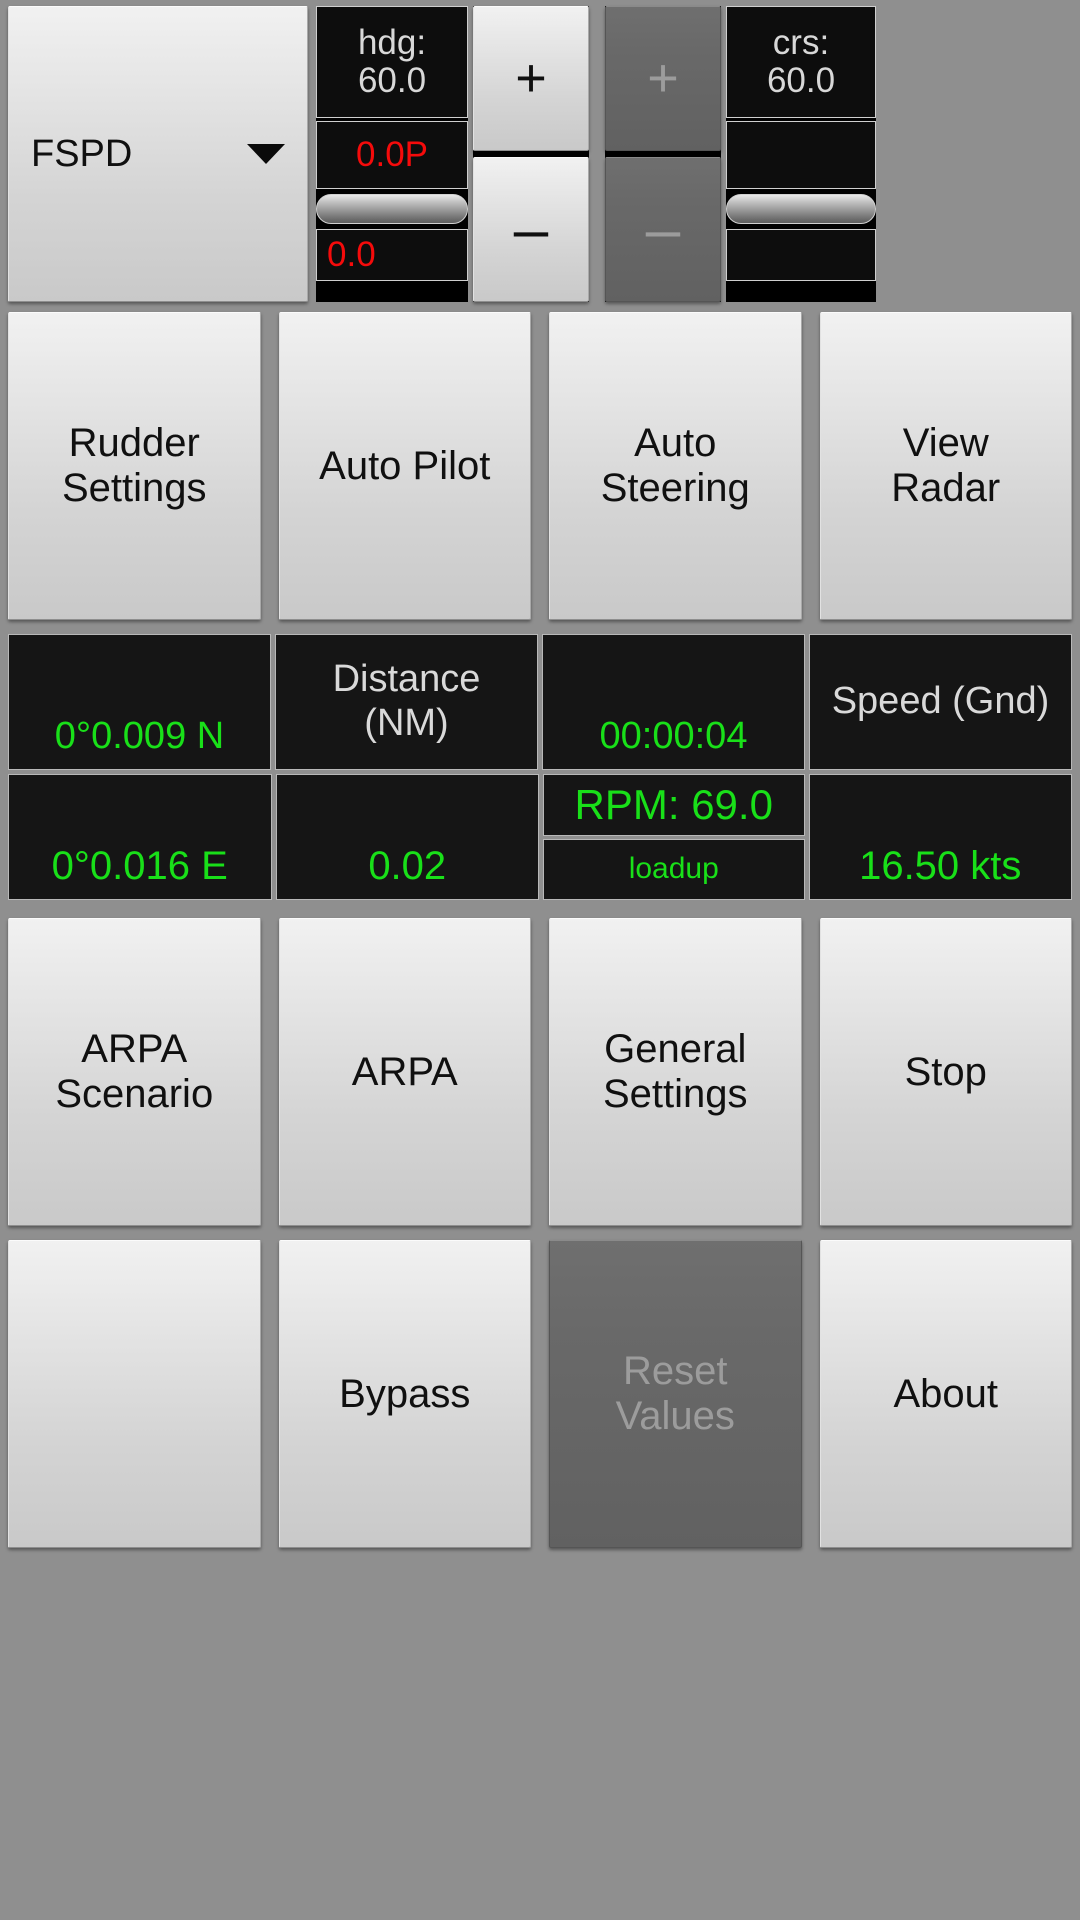  I want to click on bypass-button: Bypass, so click(404, 1394).